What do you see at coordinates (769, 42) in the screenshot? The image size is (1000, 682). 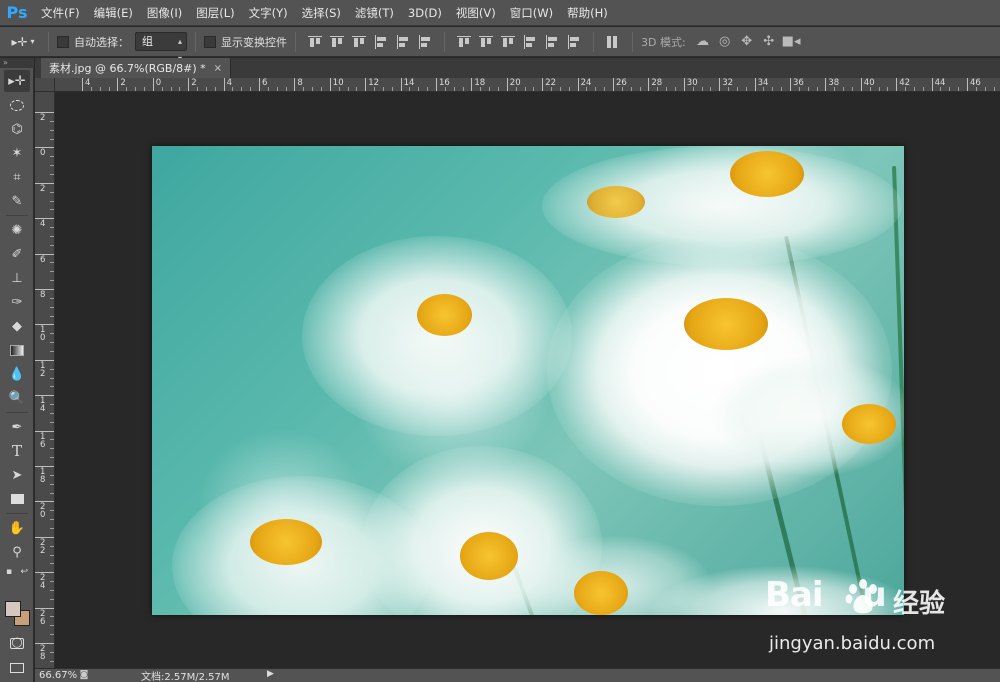 I see `3d-slide-icon: ✣` at bounding box center [769, 42].